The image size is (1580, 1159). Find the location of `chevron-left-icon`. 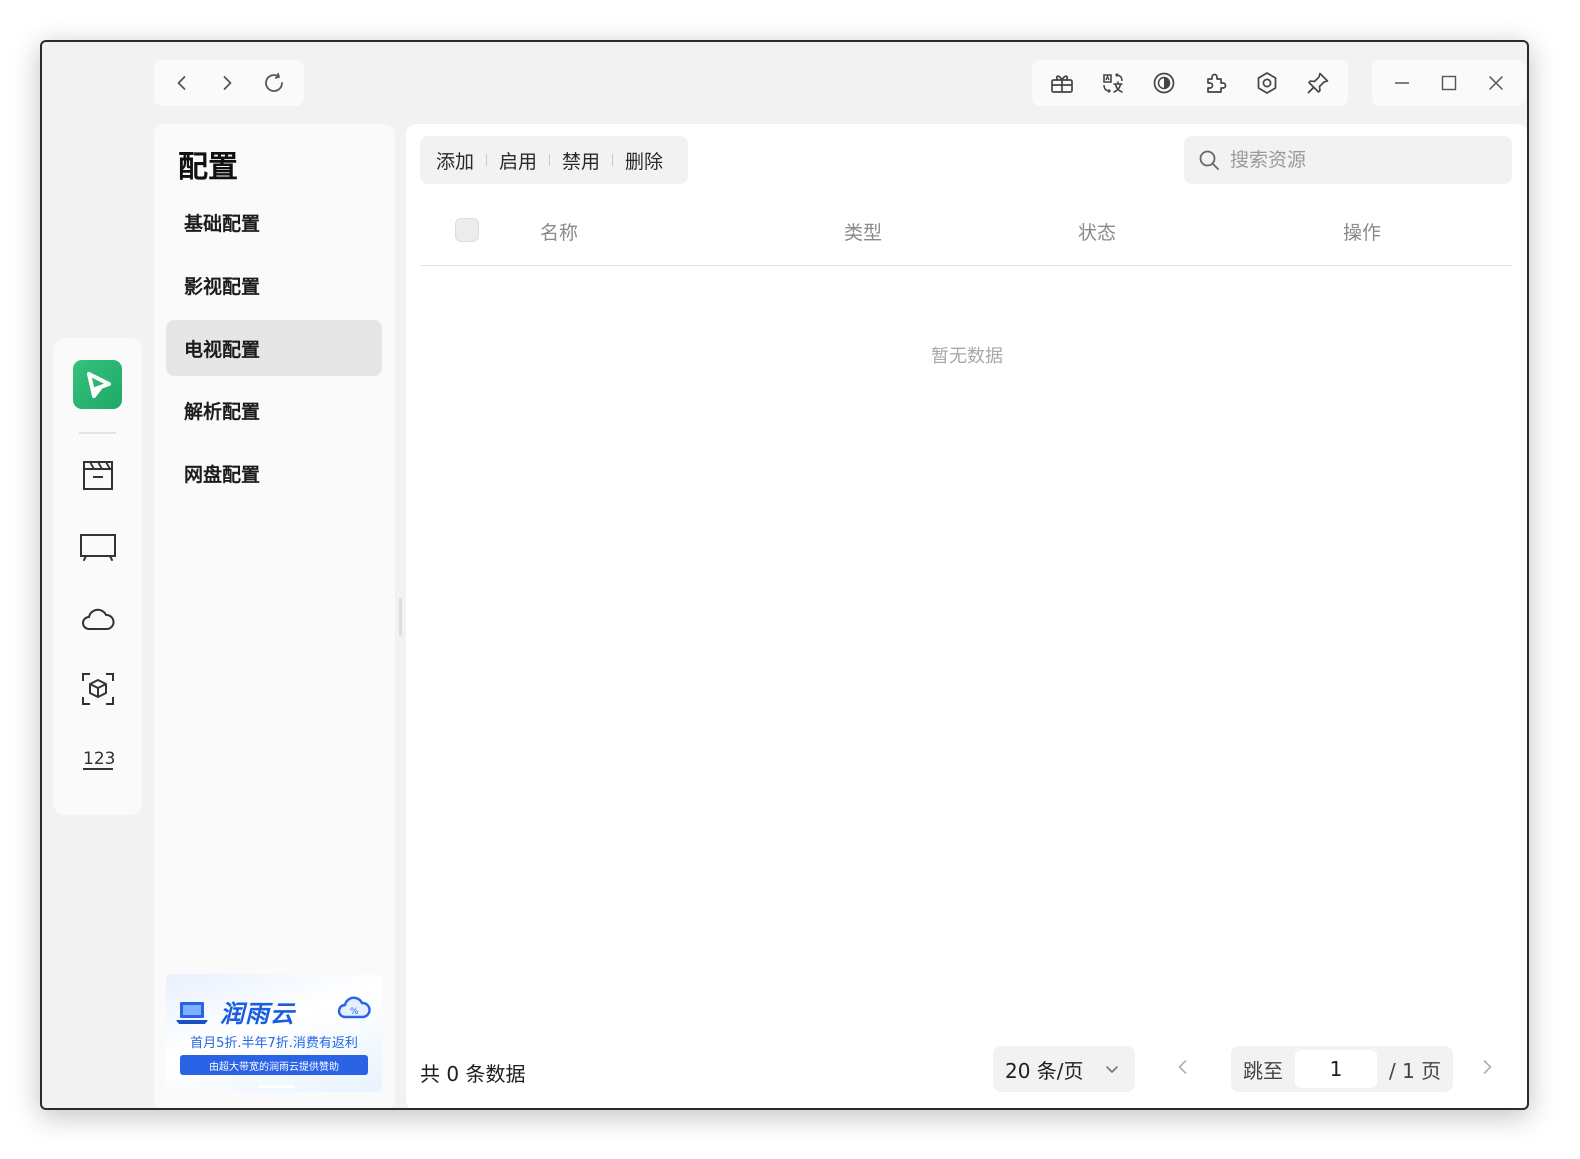

chevron-left-icon is located at coordinates (1182, 1067).